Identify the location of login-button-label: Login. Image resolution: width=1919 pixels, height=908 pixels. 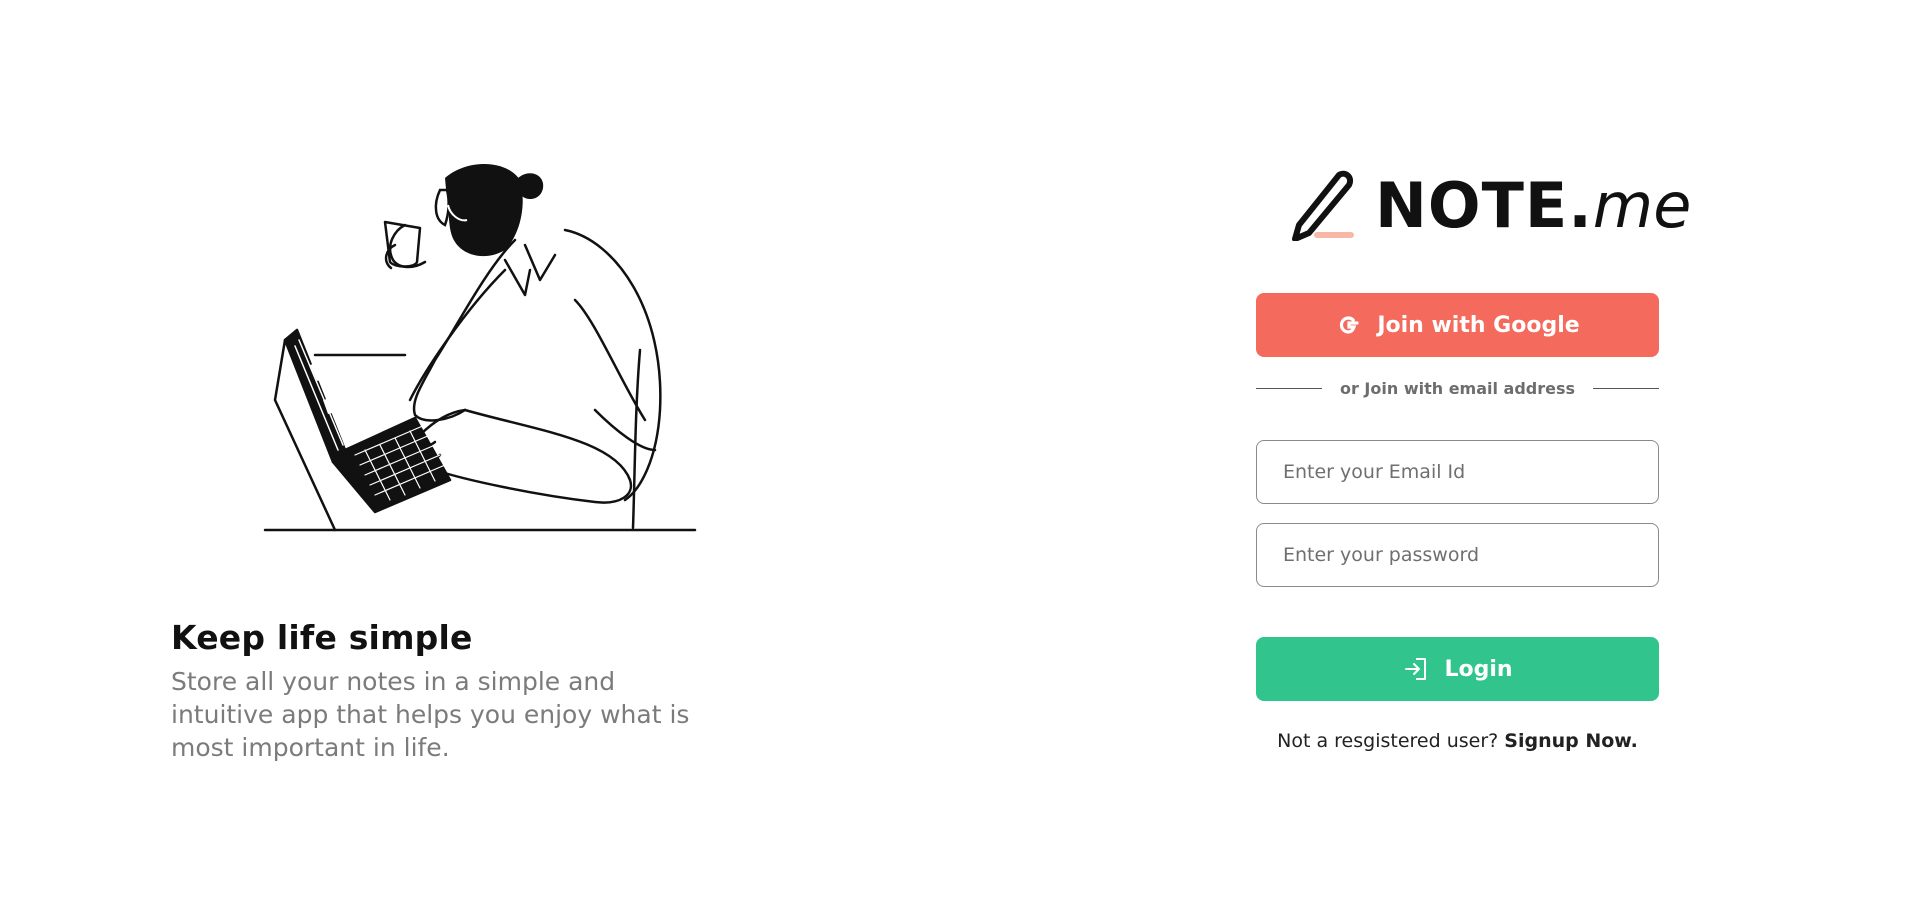
(1478, 669).